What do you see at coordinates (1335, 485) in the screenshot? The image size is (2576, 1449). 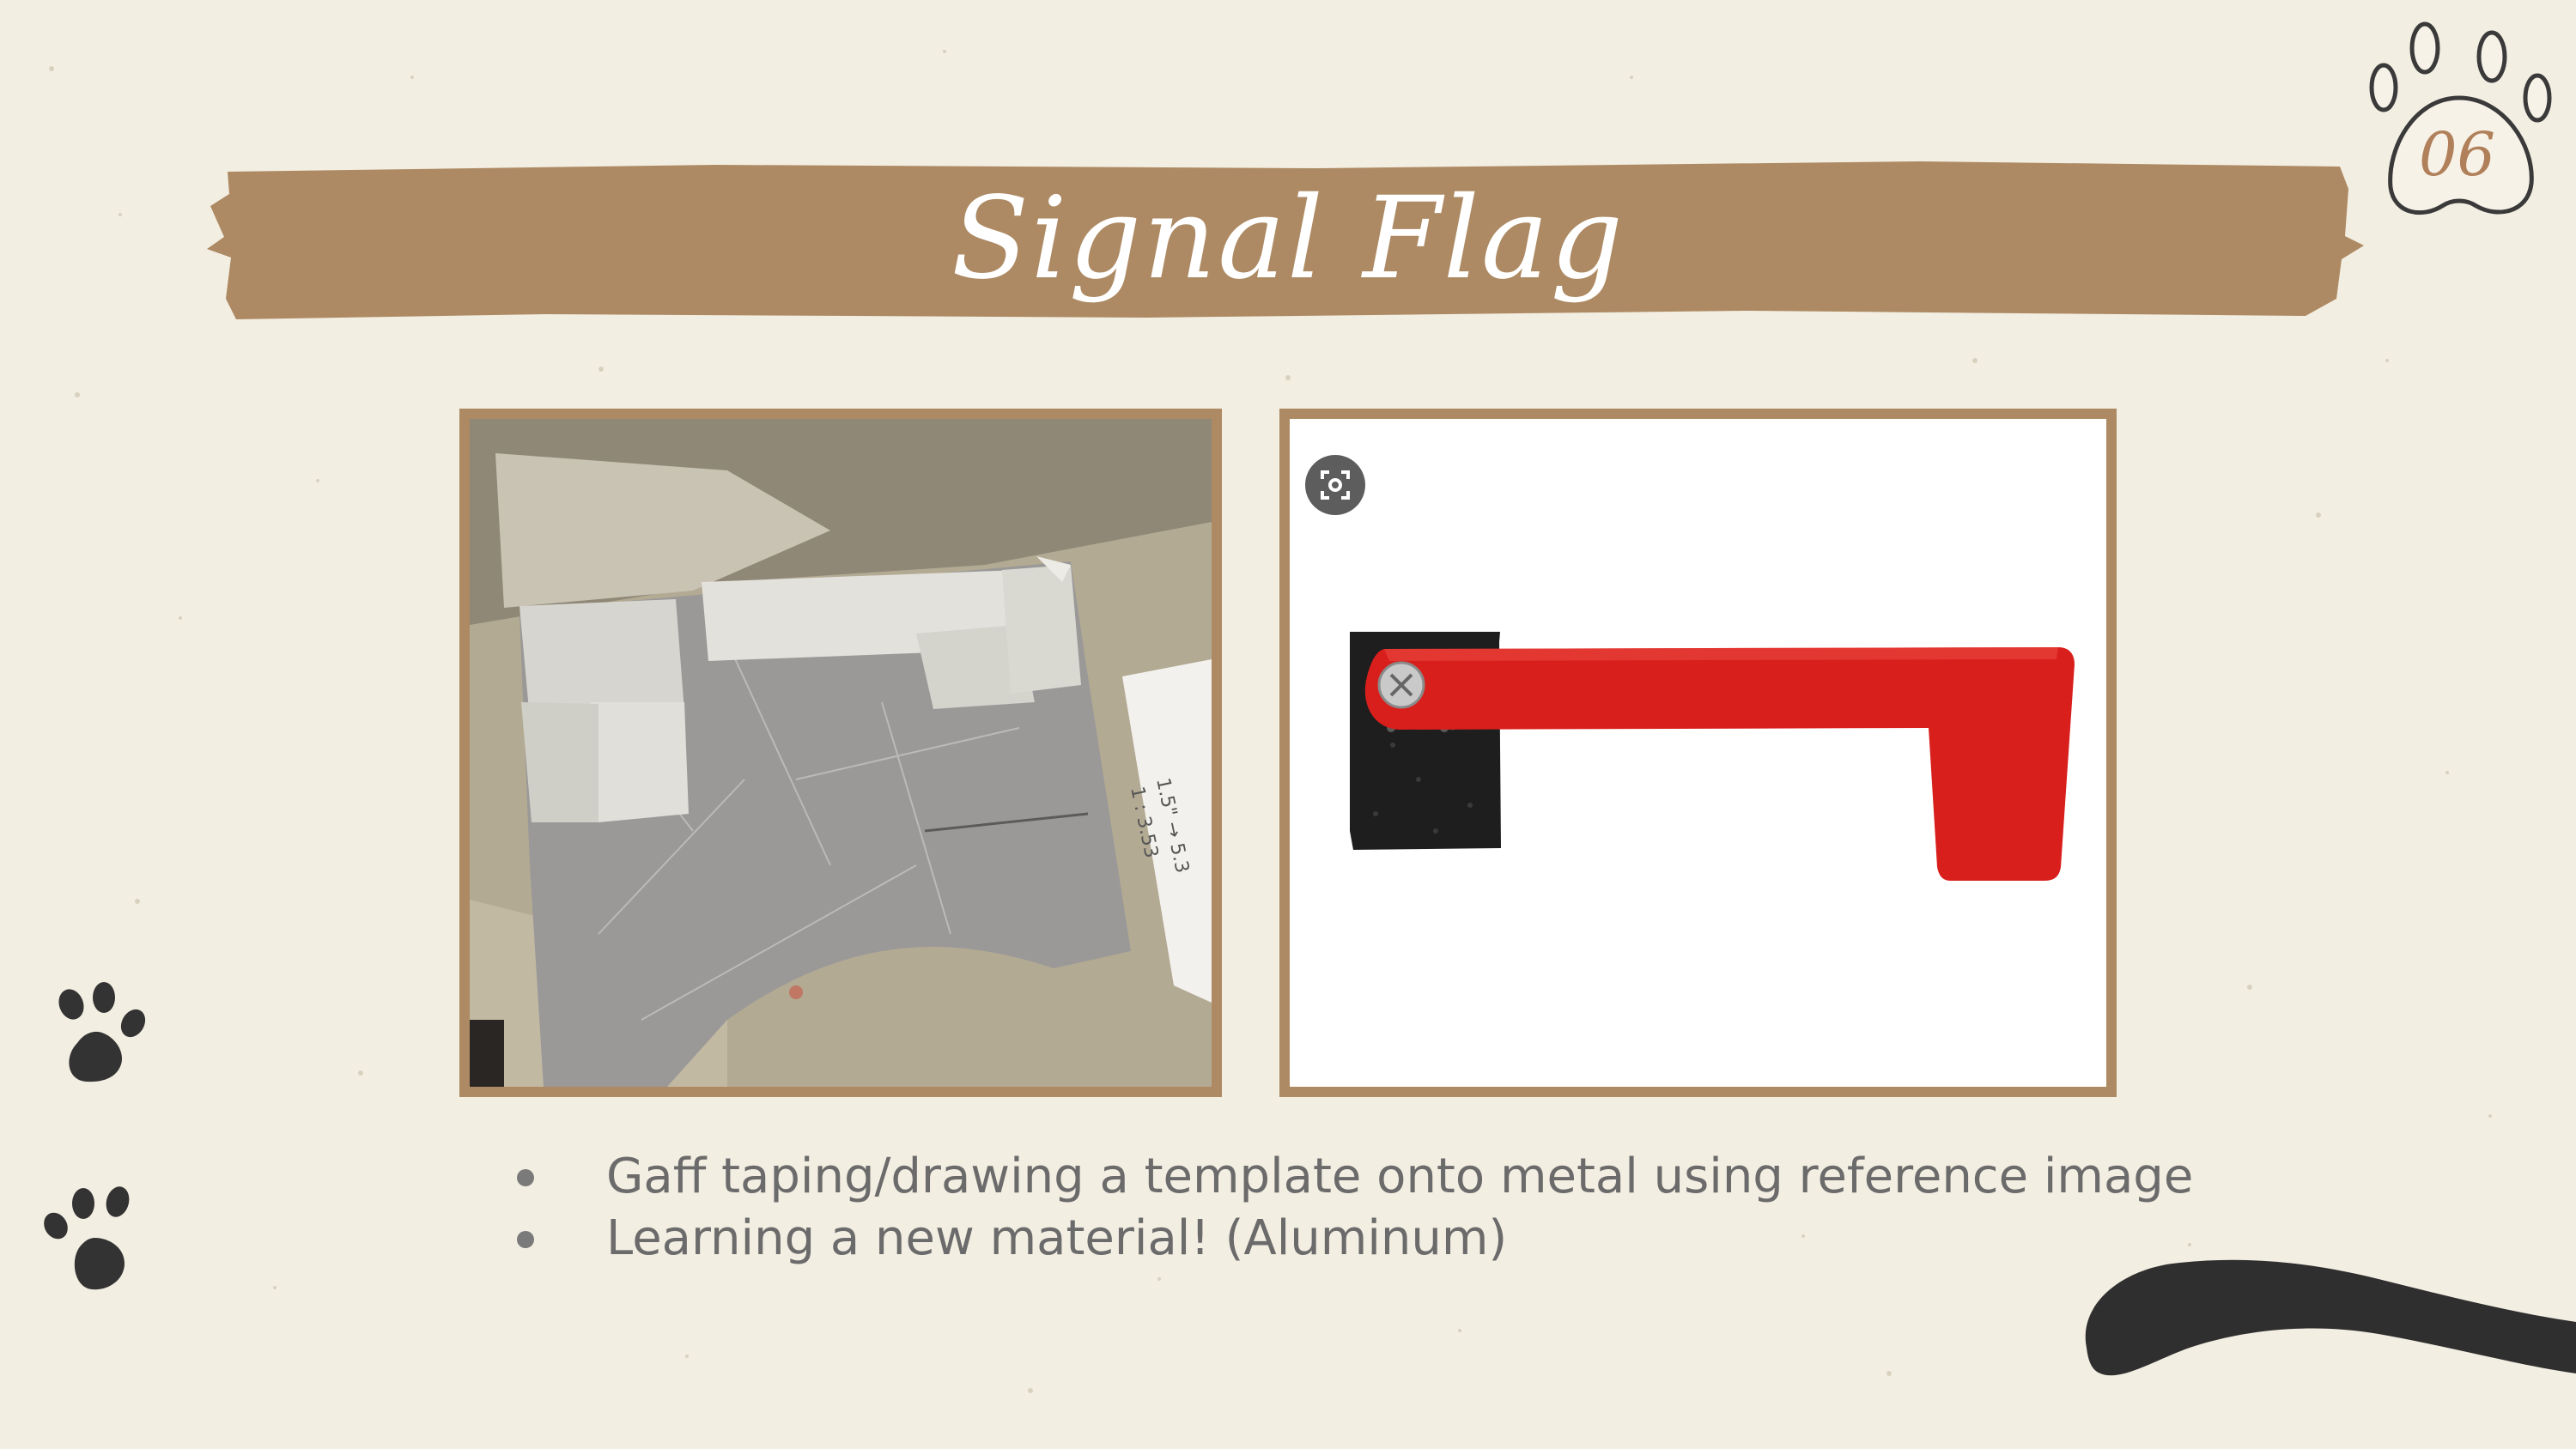 I see `visual-search-icon` at bounding box center [1335, 485].